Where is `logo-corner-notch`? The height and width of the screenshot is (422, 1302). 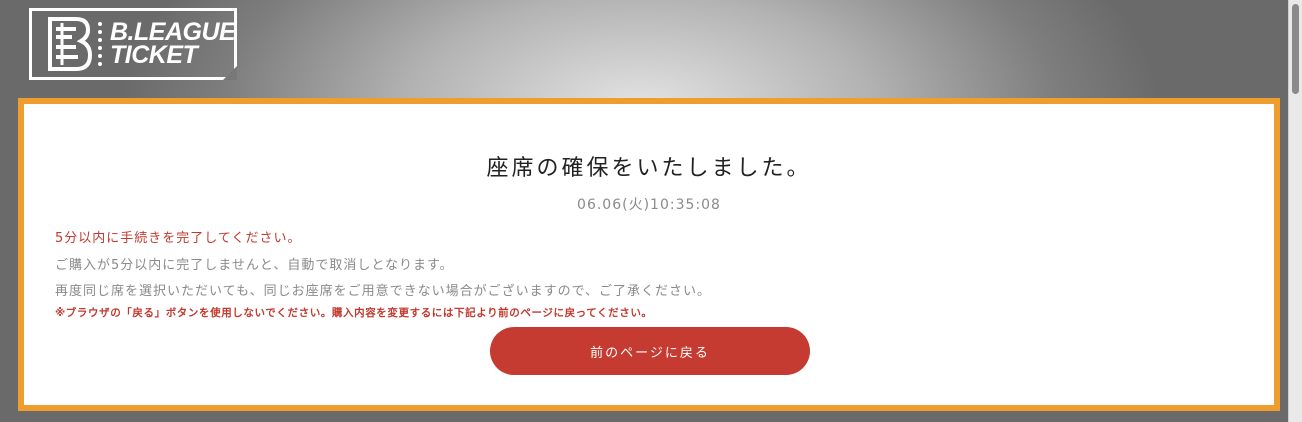 logo-corner-notch is located at coordinates (230, 73).